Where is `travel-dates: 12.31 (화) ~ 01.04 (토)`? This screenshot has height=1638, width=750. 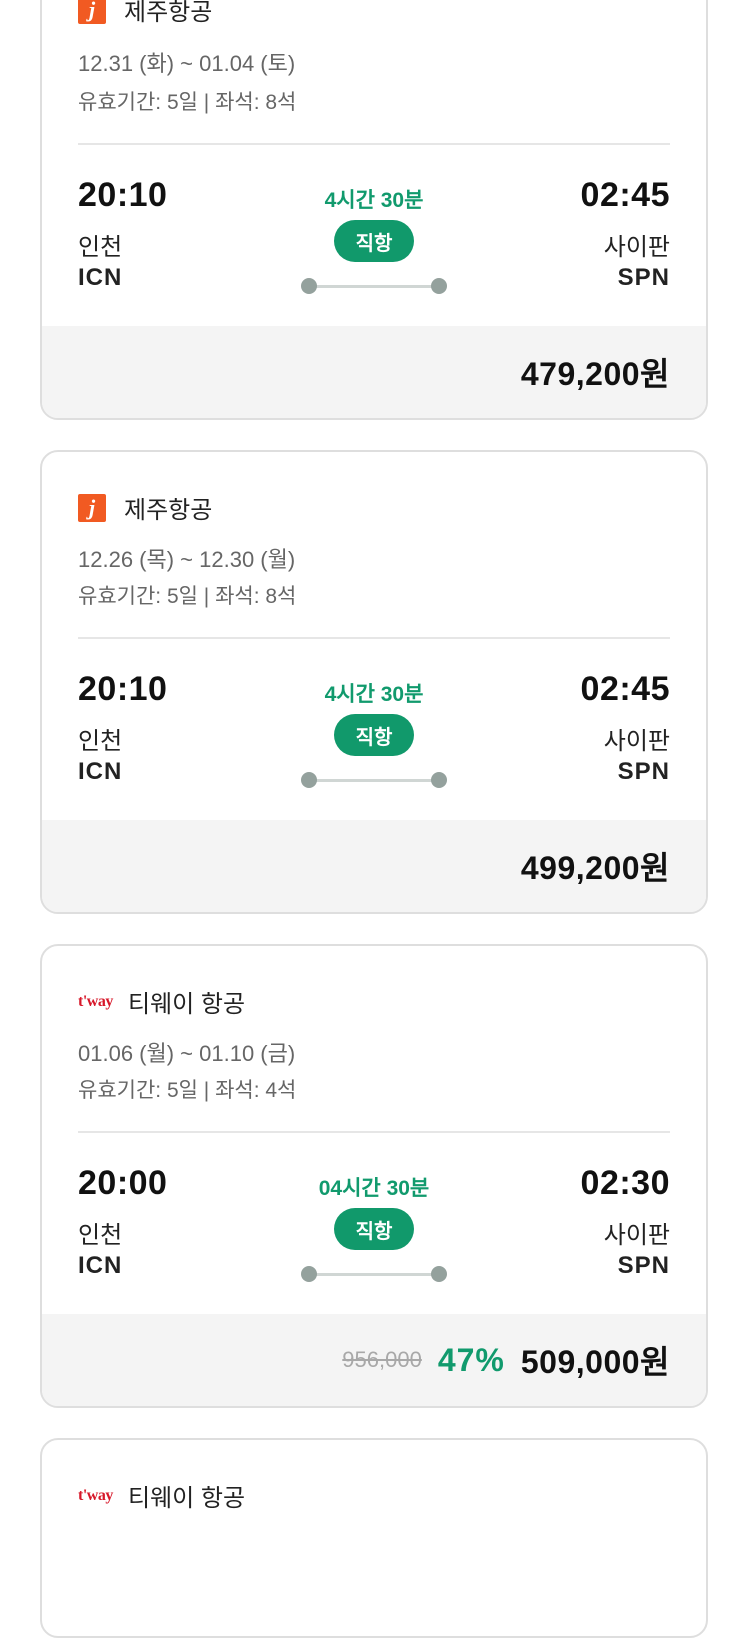
travel-dates: 12.31 (화) ~ 01.04 (토) is located at coordinates (187, 63).